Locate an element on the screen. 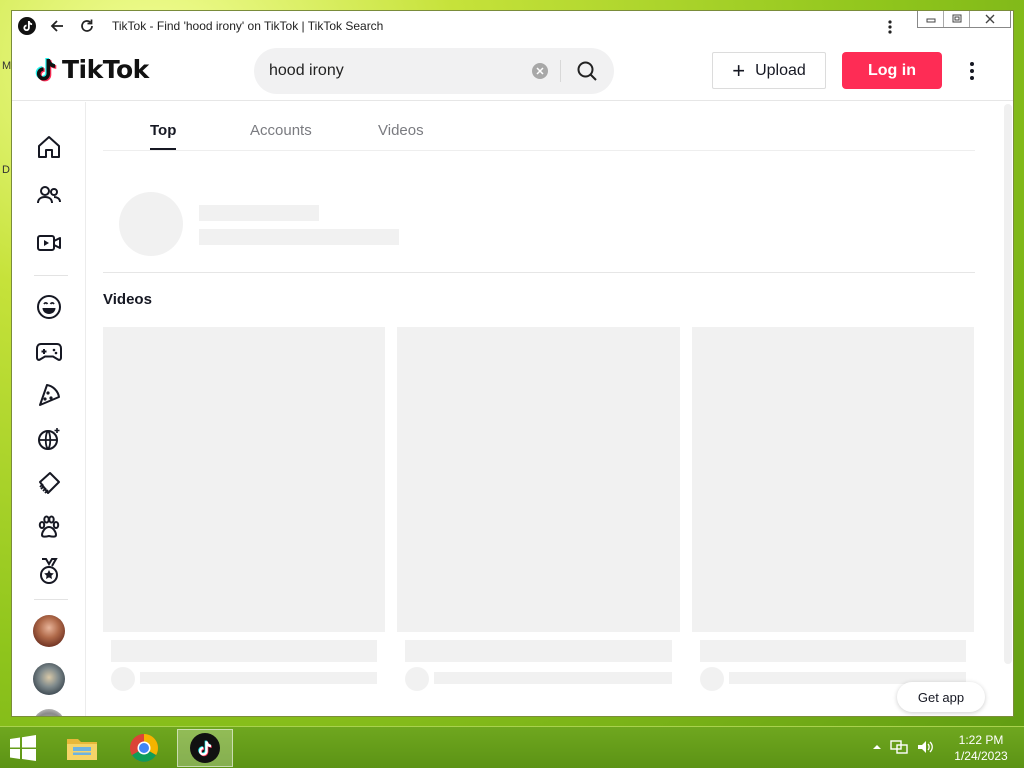 This screenshot has height=768, width=1024. chrome-taskbar-icon is located at coordinates (144, 748).